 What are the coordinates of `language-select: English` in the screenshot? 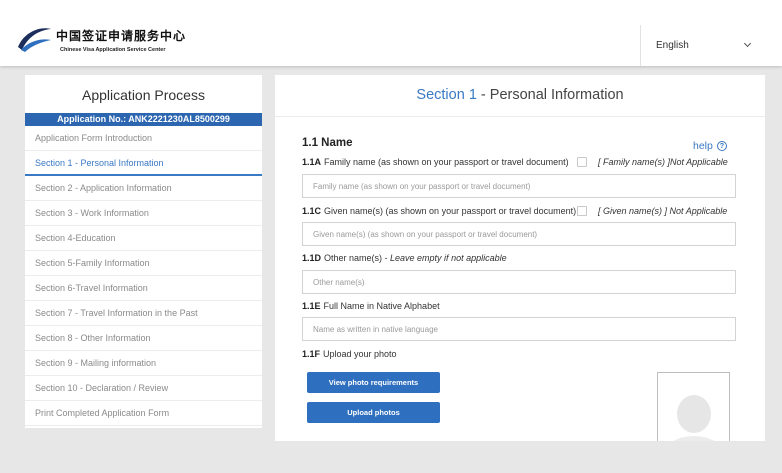 It's located at (704, 45).